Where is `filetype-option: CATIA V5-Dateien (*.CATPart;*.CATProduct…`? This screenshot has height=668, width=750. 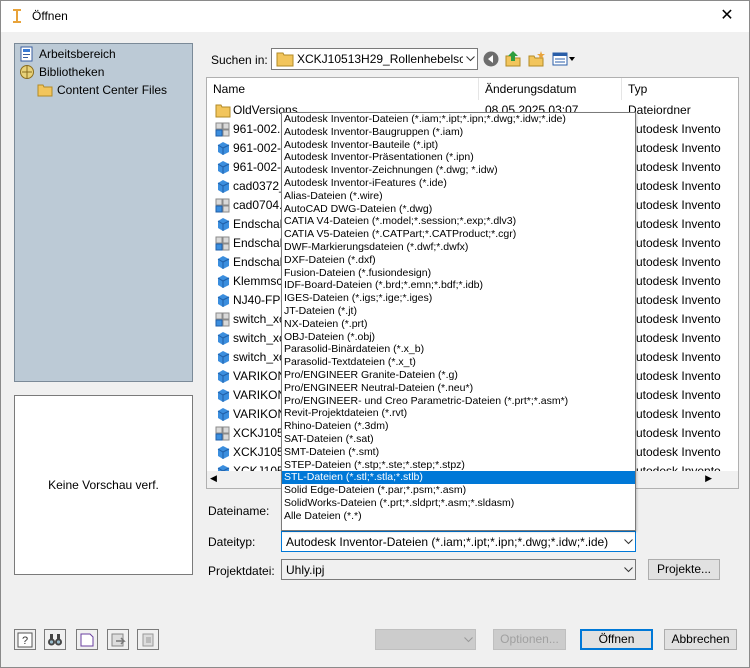
filetype-option: CATIA V5-Dateien (*.CATPart;*.CATProduct… is located at coordinates (458, 234).